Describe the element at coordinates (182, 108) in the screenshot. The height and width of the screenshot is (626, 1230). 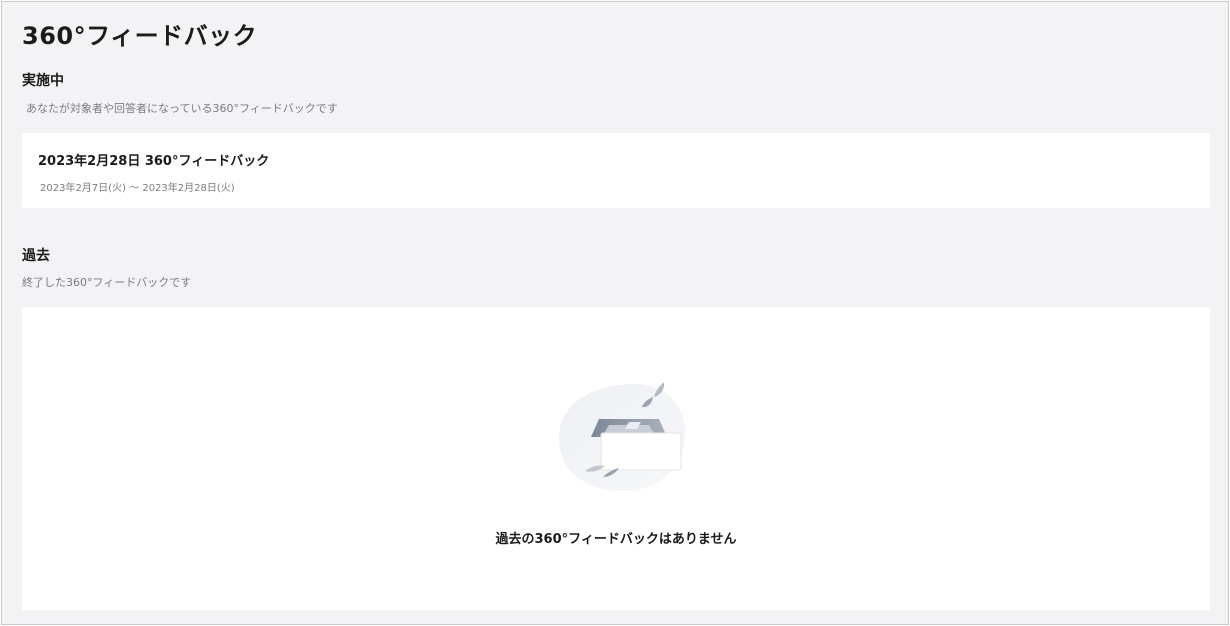
I see `active-section-description: あなたが対象者や回答者になっている360°フィードバックです` at that location.